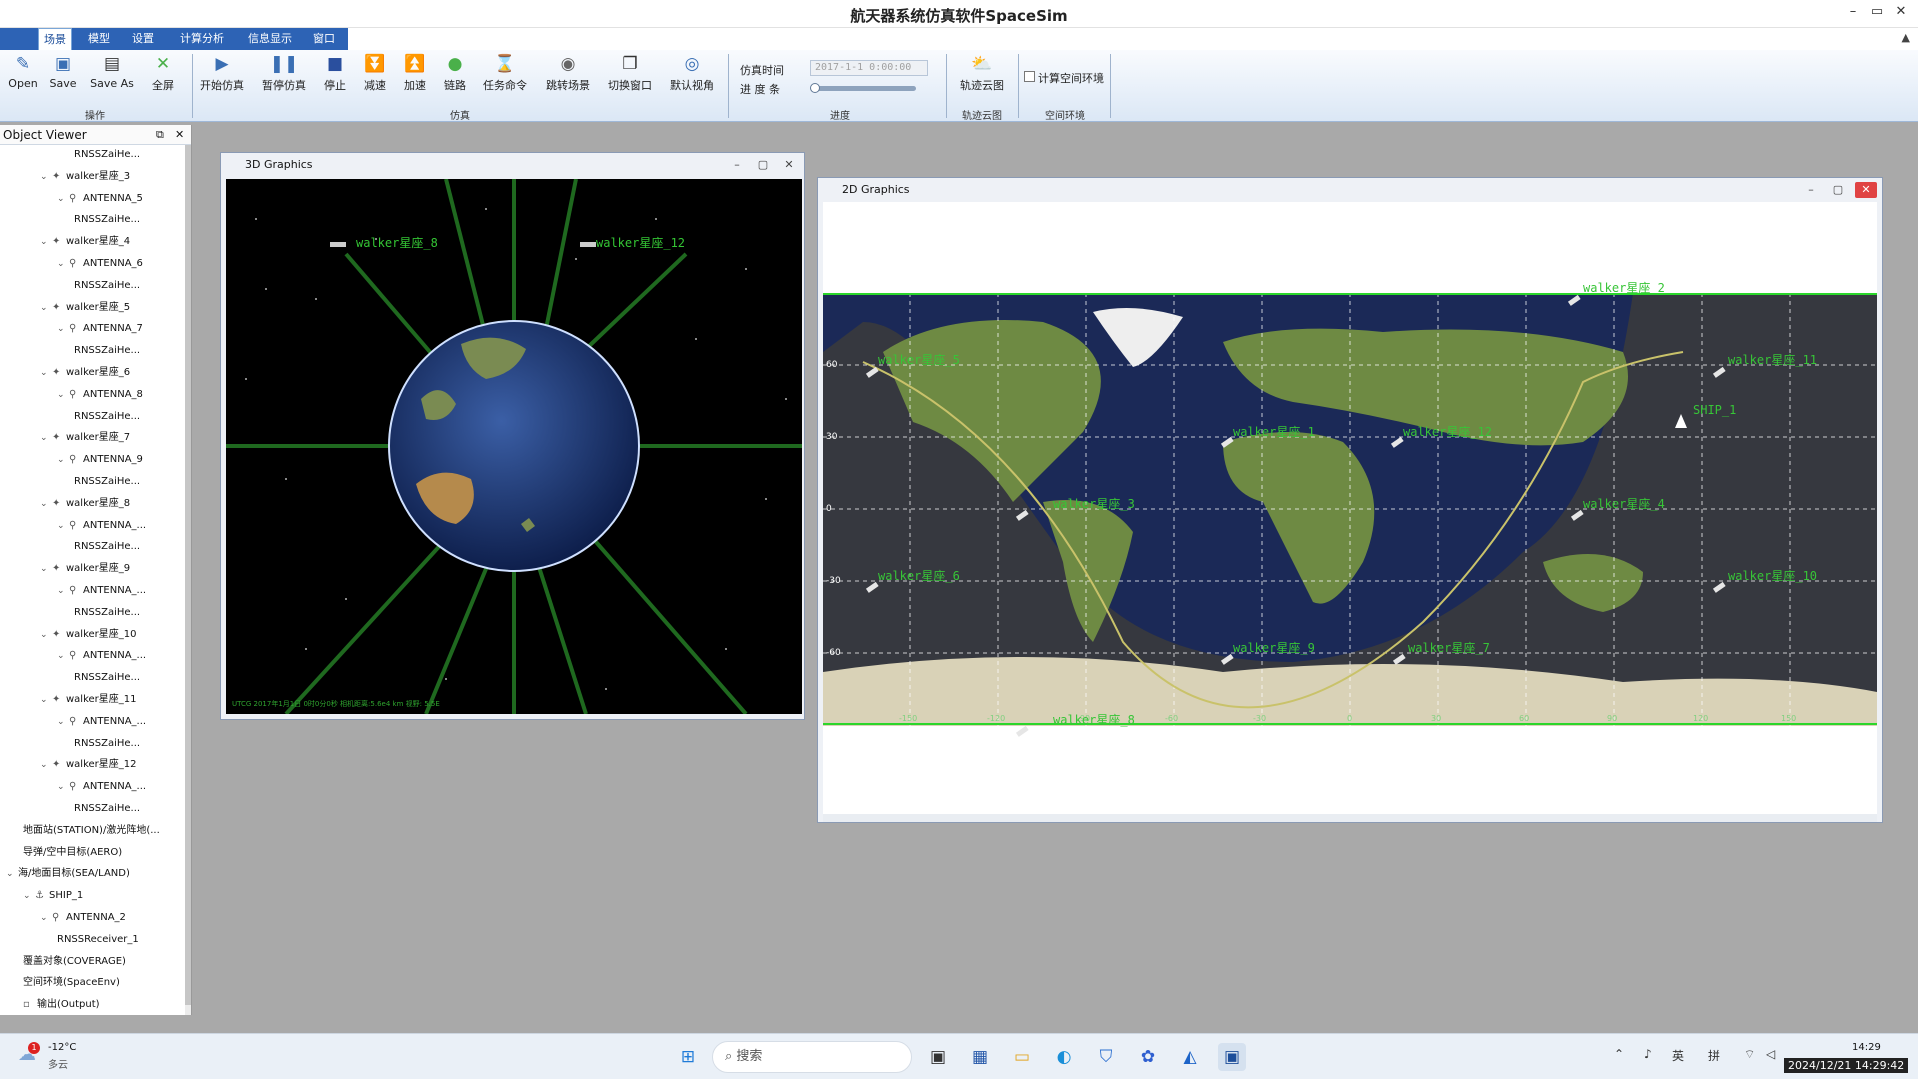 The image size is (1918, 1079). I want to click on tree-item: ⌄ ⚲ ANTENNA_8, so click(100, 395).